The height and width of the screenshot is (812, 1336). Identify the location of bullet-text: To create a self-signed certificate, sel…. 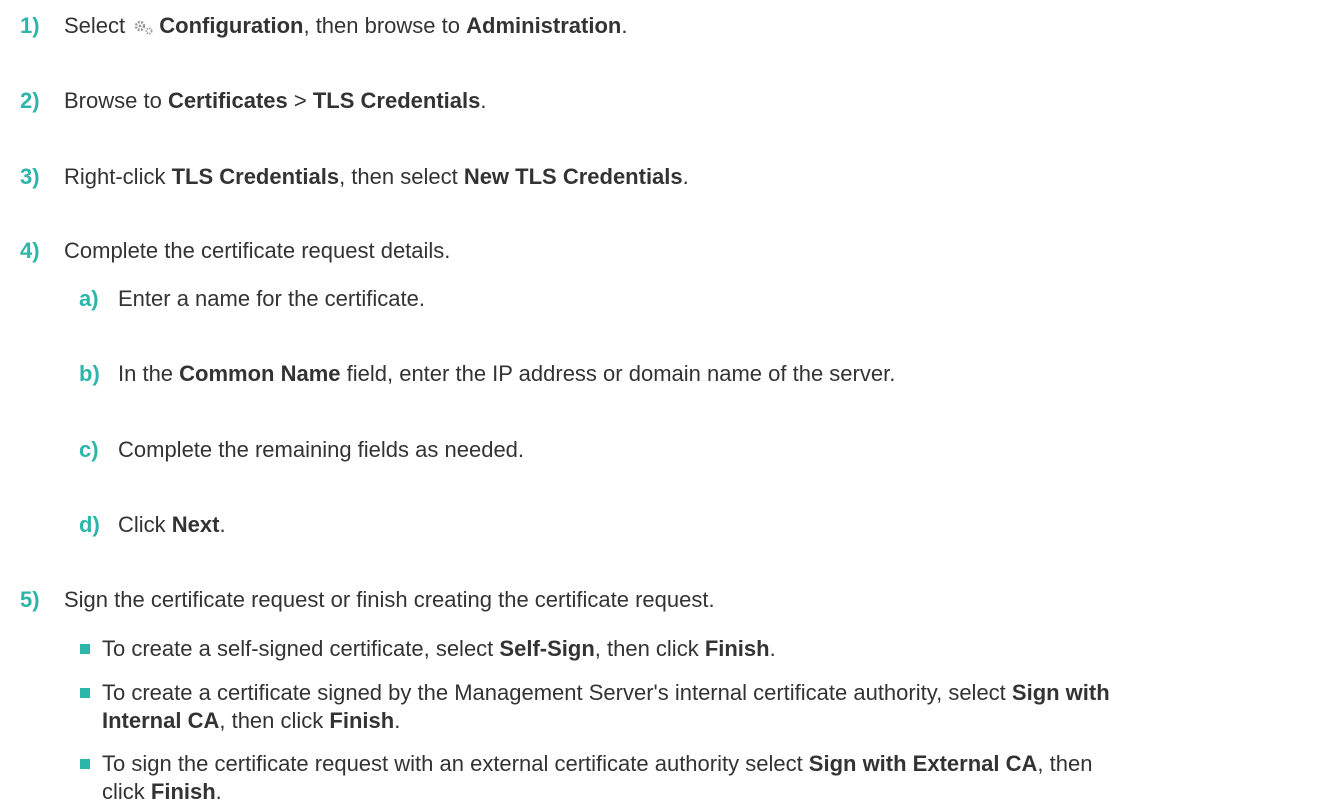
(439, 648).